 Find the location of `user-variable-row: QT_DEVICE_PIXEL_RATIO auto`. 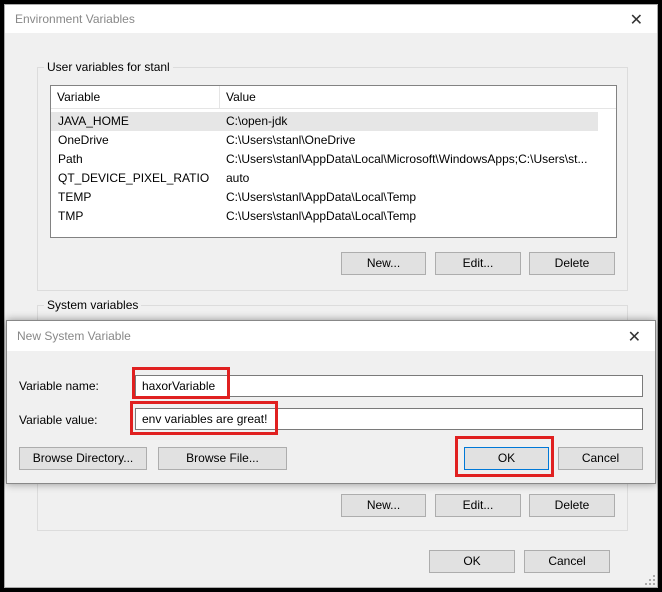

user-variable-row: QT_DEVICE_PIXEL_RATIO auto is located at coordinates (324, 178).